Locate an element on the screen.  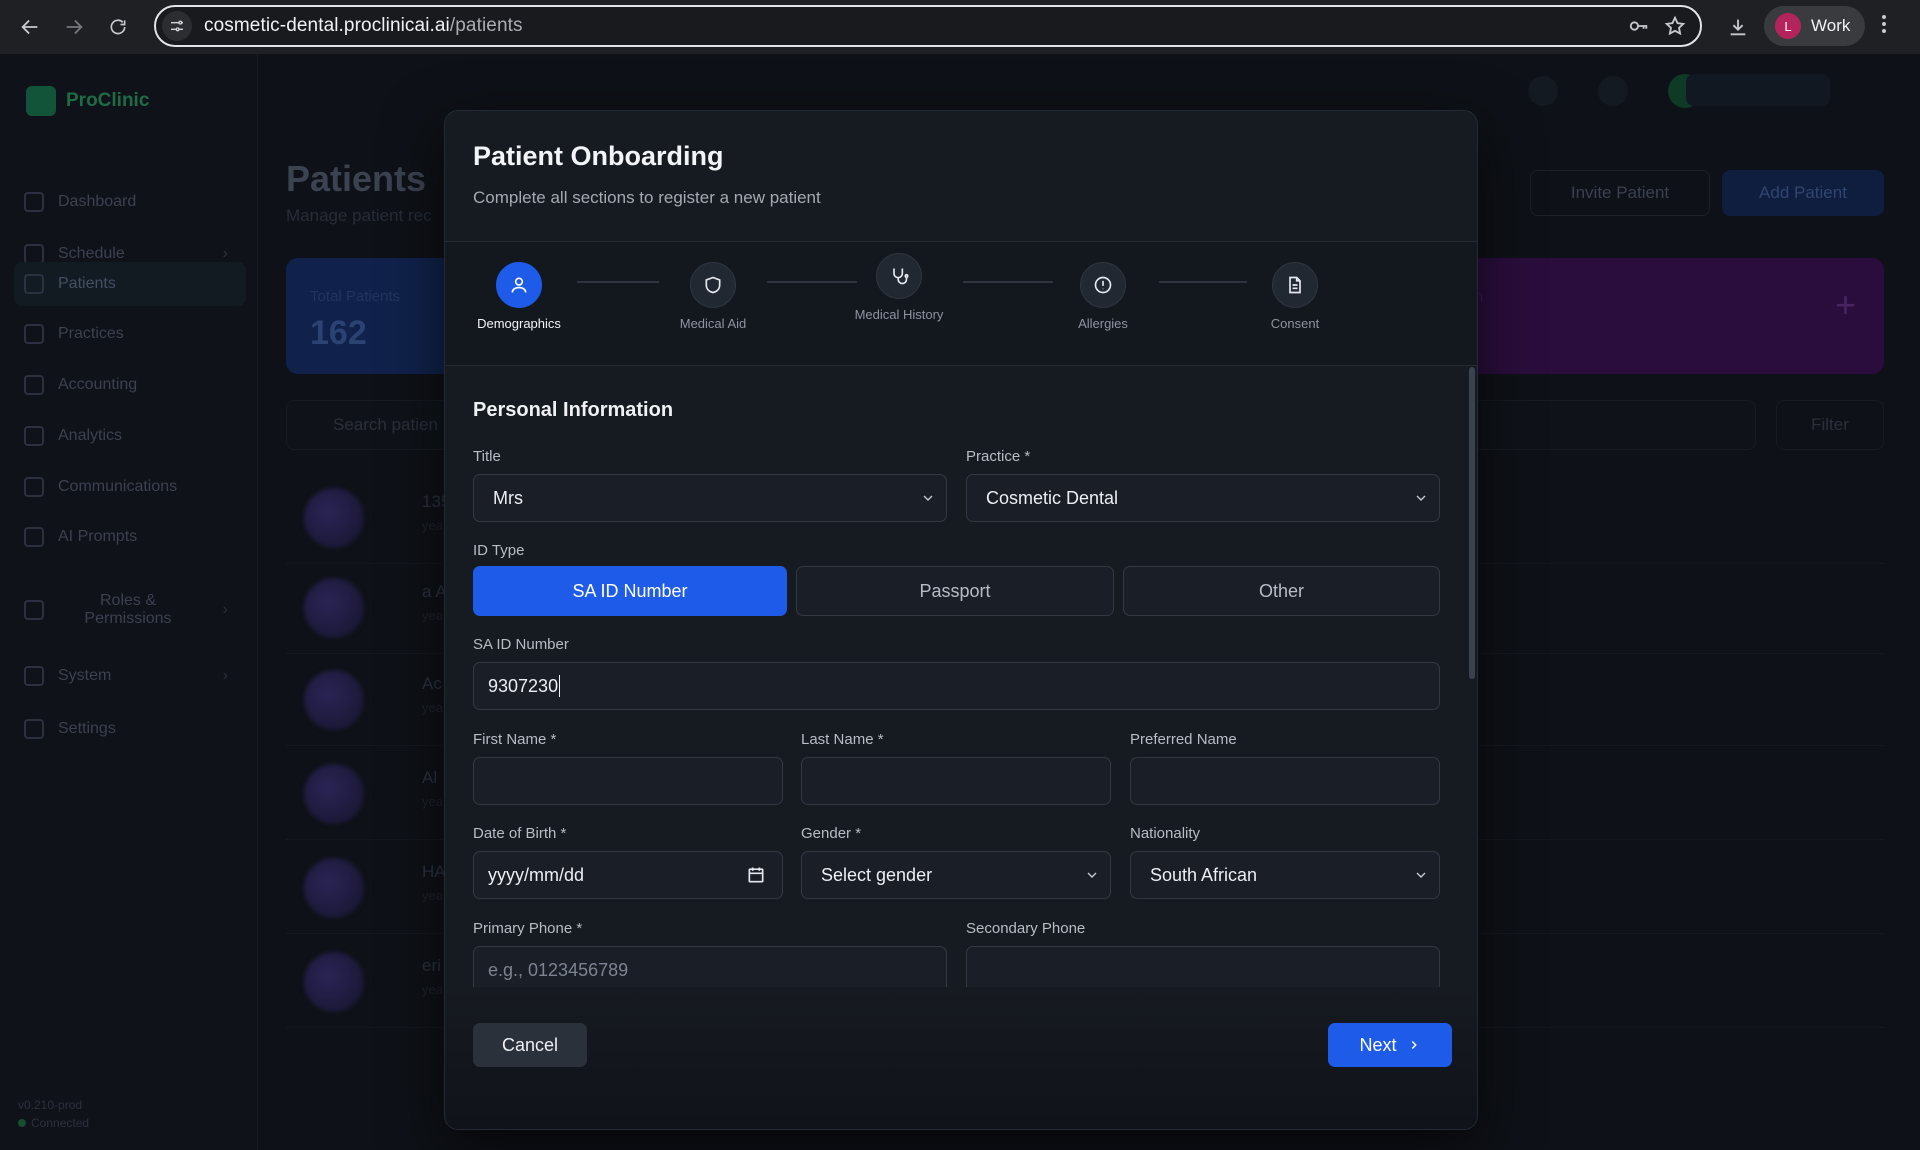
notification-icon is located at coordinates (1613, 91).